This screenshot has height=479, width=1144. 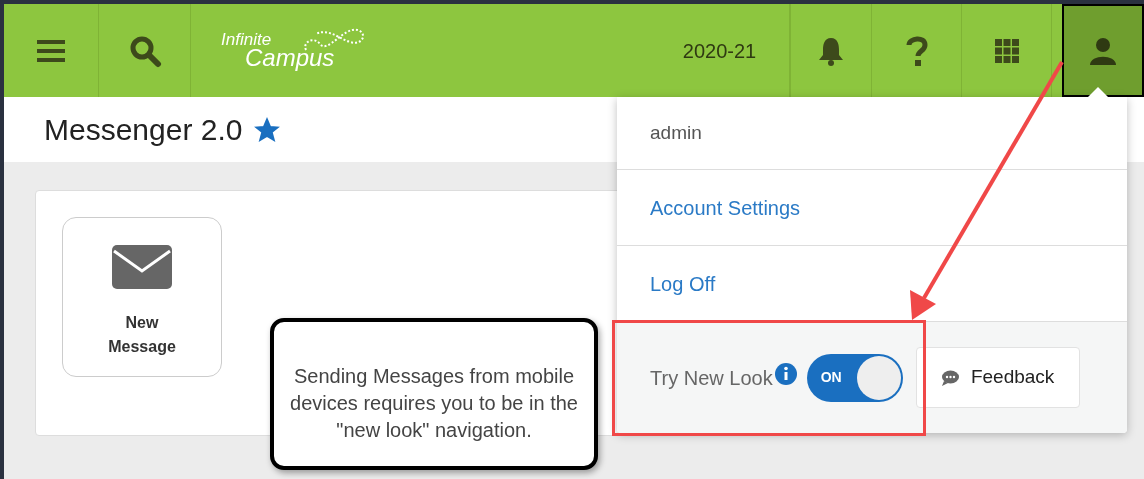 I want to click on speech-bubble-icon, so click(x=949, y=377).